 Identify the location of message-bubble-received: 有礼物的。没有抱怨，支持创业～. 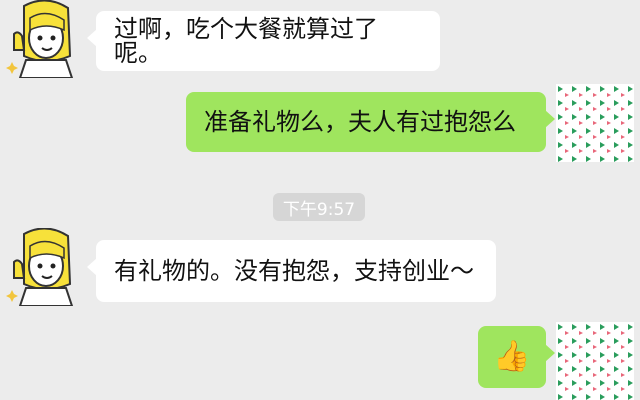
(291, 271).